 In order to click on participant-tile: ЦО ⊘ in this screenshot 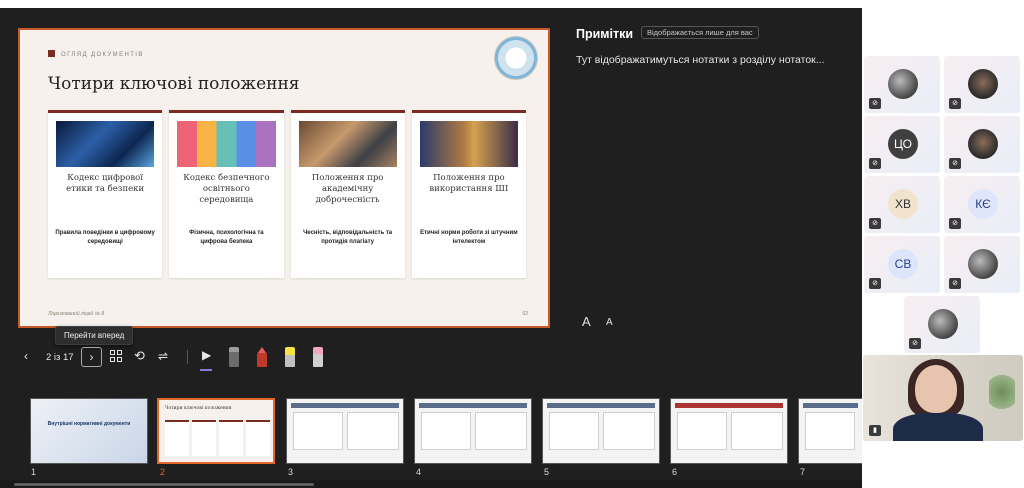, I will do `click(902, 144)`.